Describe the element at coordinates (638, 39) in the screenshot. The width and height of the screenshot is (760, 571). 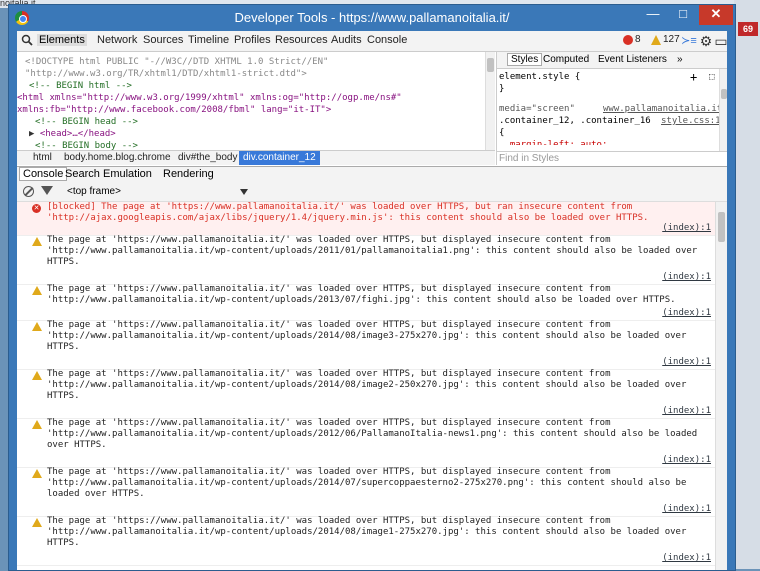
I see `error-count: 8` at that location.